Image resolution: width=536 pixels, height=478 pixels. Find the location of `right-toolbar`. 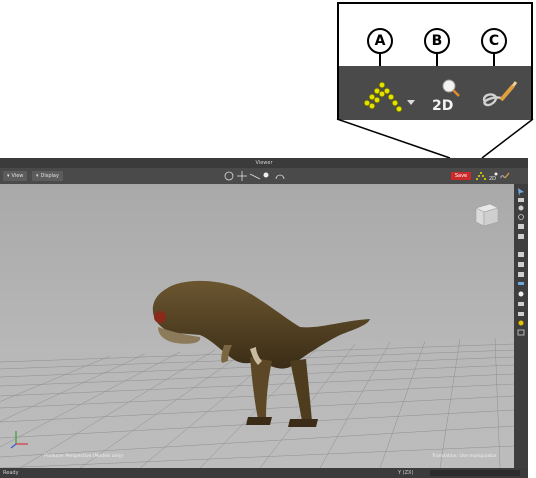

right-toolbar is located at coordinates (521, 326).